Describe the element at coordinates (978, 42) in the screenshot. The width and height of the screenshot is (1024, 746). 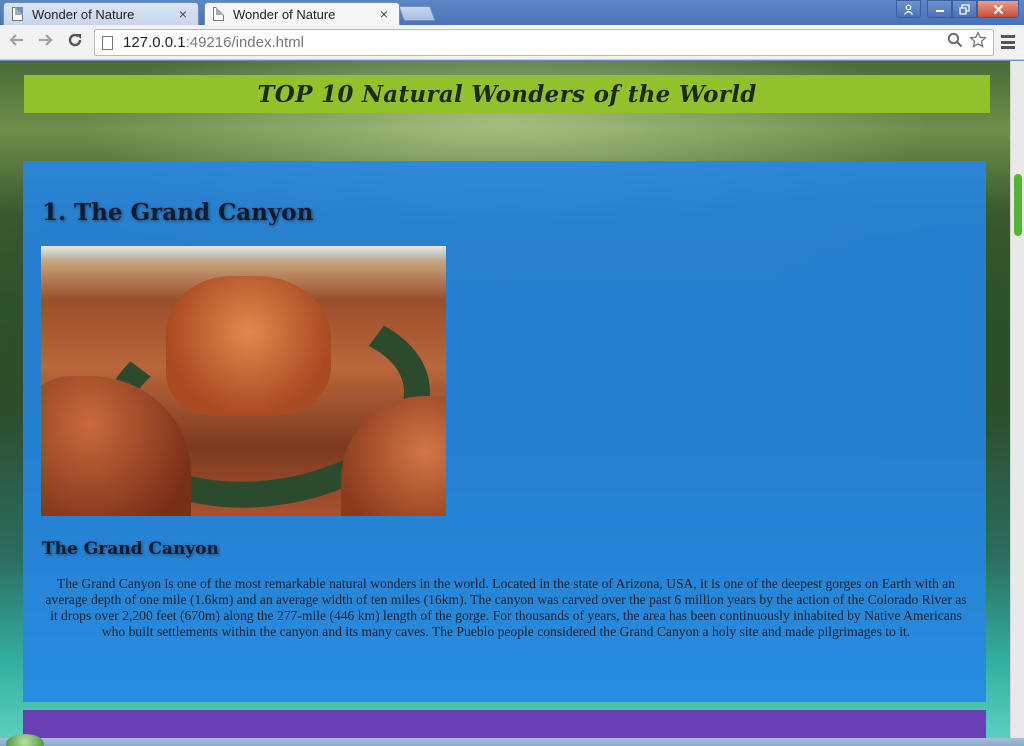
I see `star-icon` at that location.